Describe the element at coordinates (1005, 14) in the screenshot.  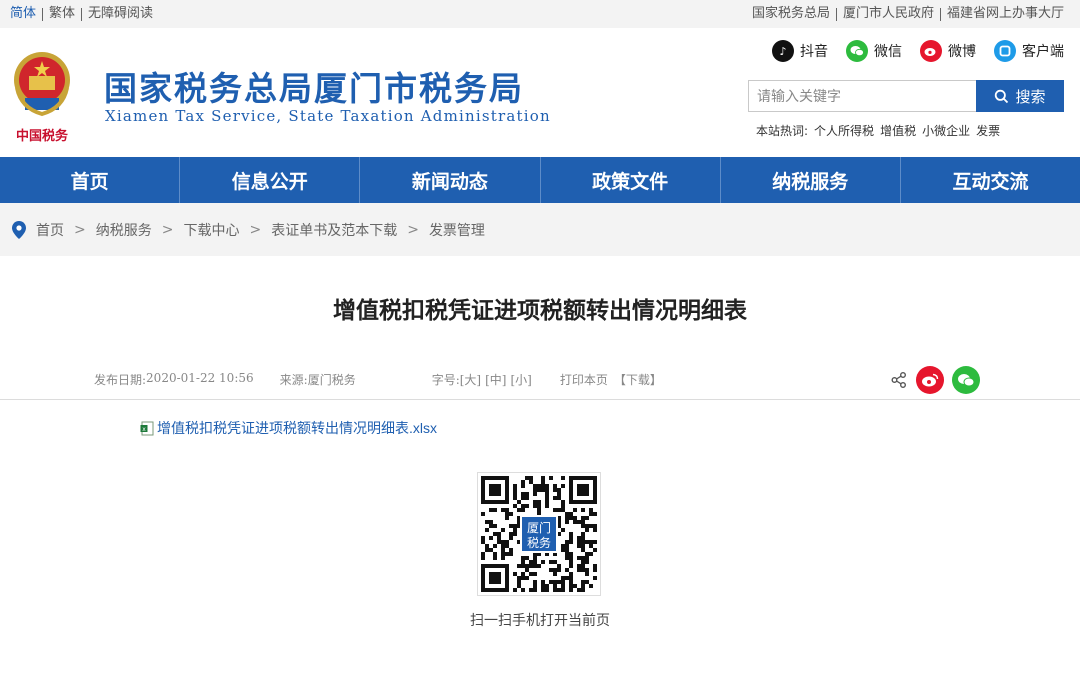
I see `link-fujian-hall: 福建省网上办事大厅` at that location.